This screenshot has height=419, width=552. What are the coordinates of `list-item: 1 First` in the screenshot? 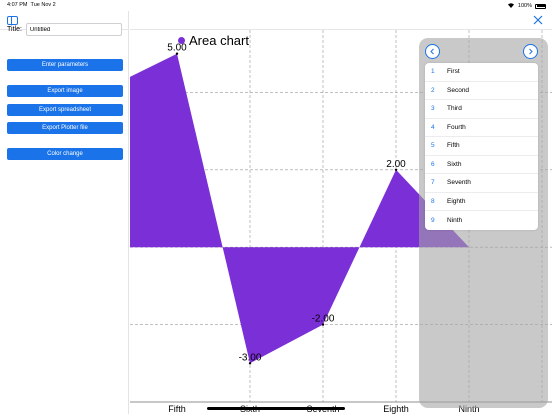 It's located at (481, 72).